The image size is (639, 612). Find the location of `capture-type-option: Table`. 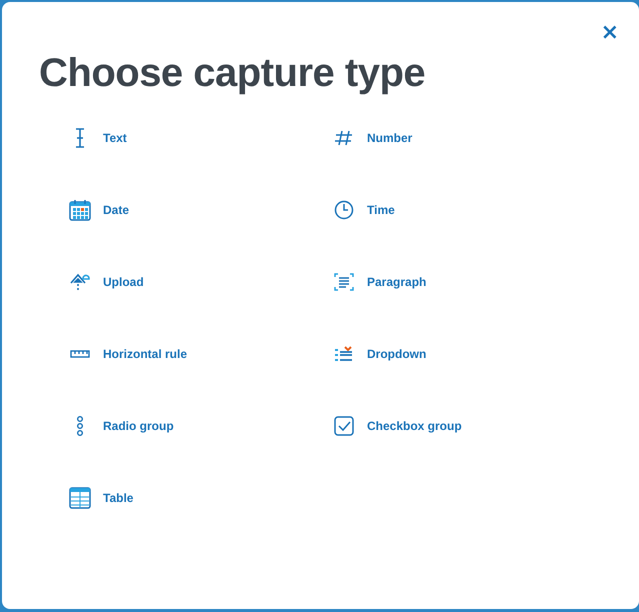

capture-type-option: Table is located at coordinates (95, 498).